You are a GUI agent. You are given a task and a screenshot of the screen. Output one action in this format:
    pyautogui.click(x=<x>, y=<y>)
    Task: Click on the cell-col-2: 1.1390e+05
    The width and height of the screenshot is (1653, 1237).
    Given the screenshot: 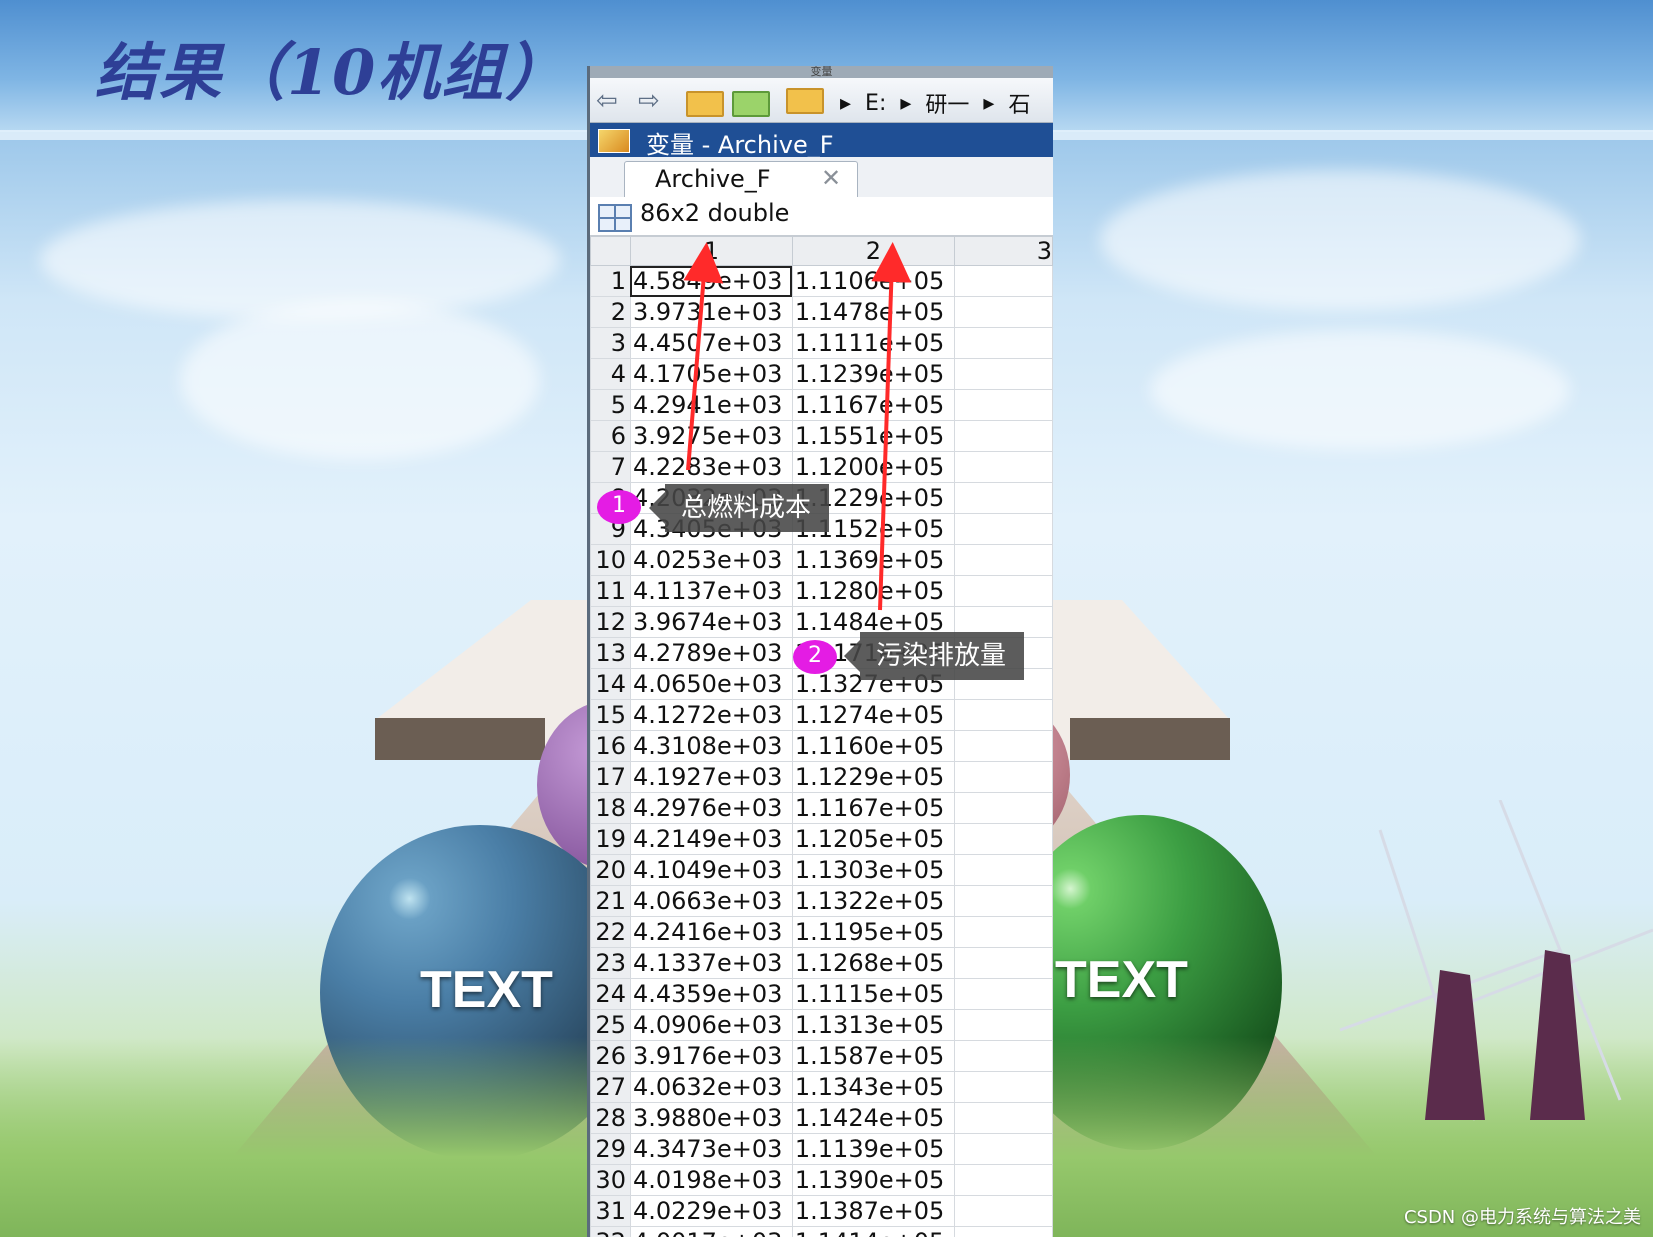 What is the action you would take?
    pyautogui.click(x=873, y=1180)
    